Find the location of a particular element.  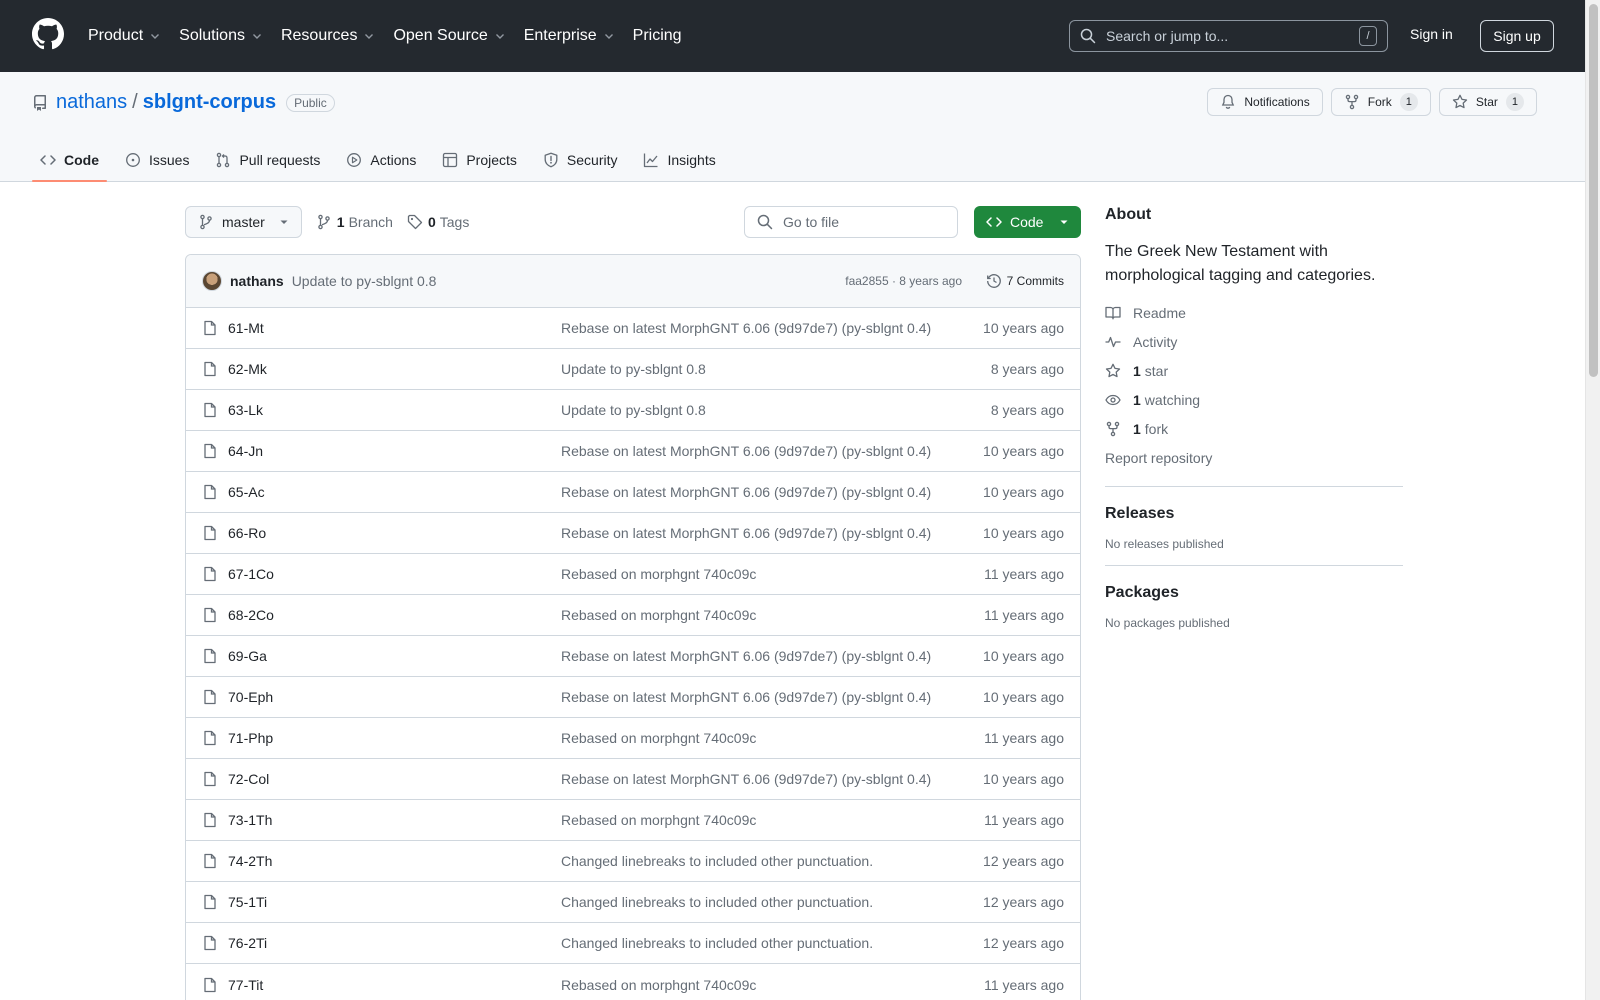

repo-name-link: sblgnt-corpus is located at coordinates (209, 102).